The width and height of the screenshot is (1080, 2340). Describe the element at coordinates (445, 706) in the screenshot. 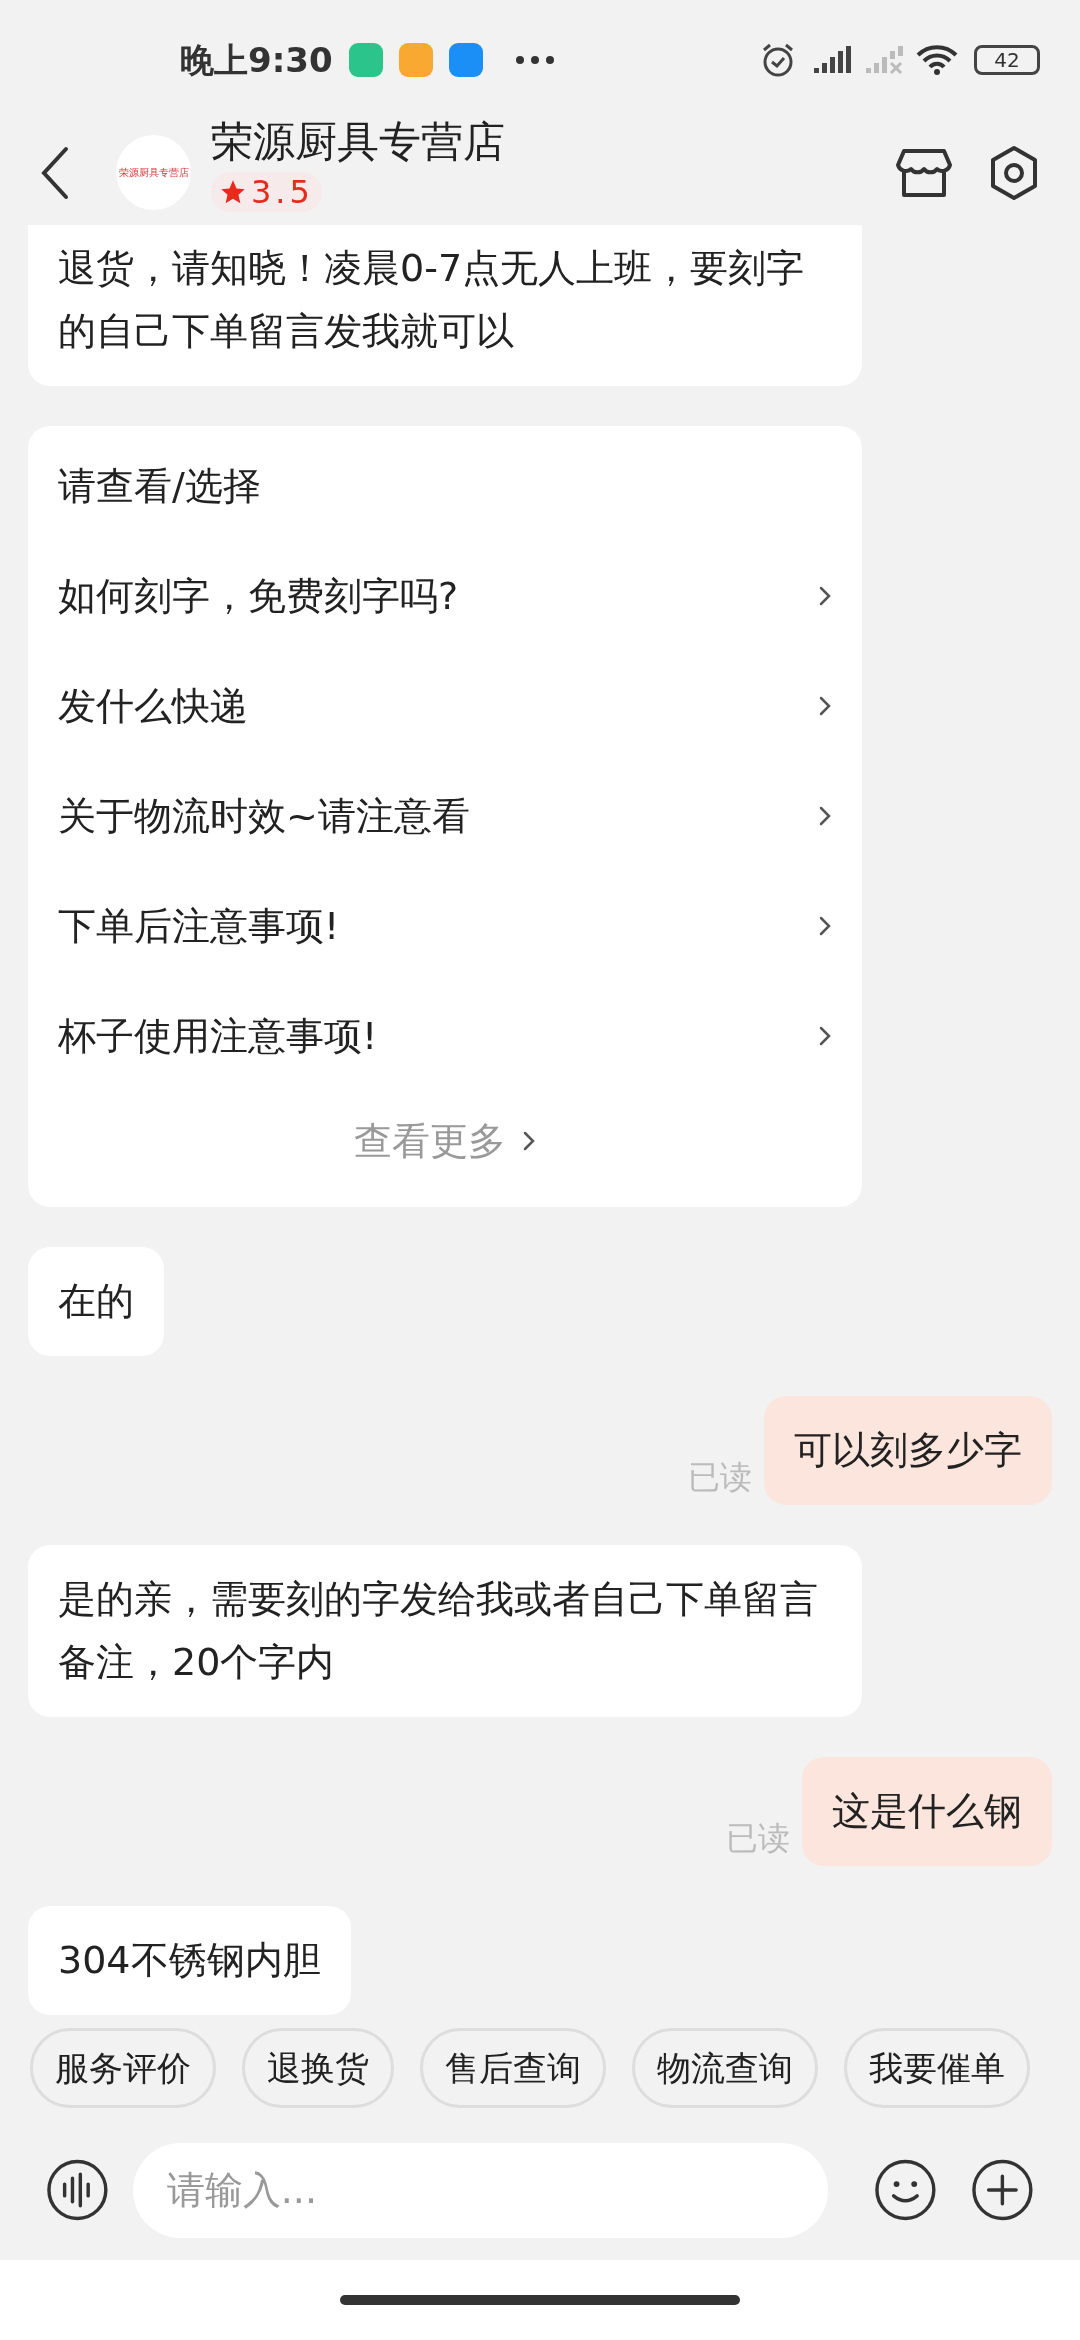

I see `menu-item: 发什么快递` at that location.